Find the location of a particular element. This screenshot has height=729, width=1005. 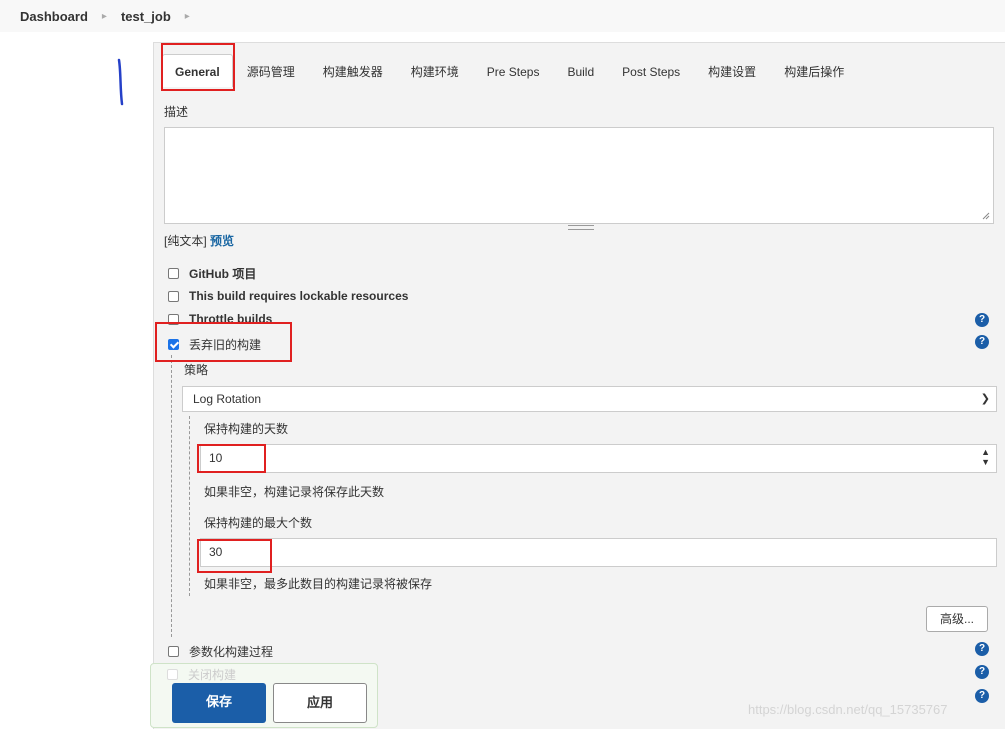

tab-post-steps: Post Steps is located at coordinates (651, 71).